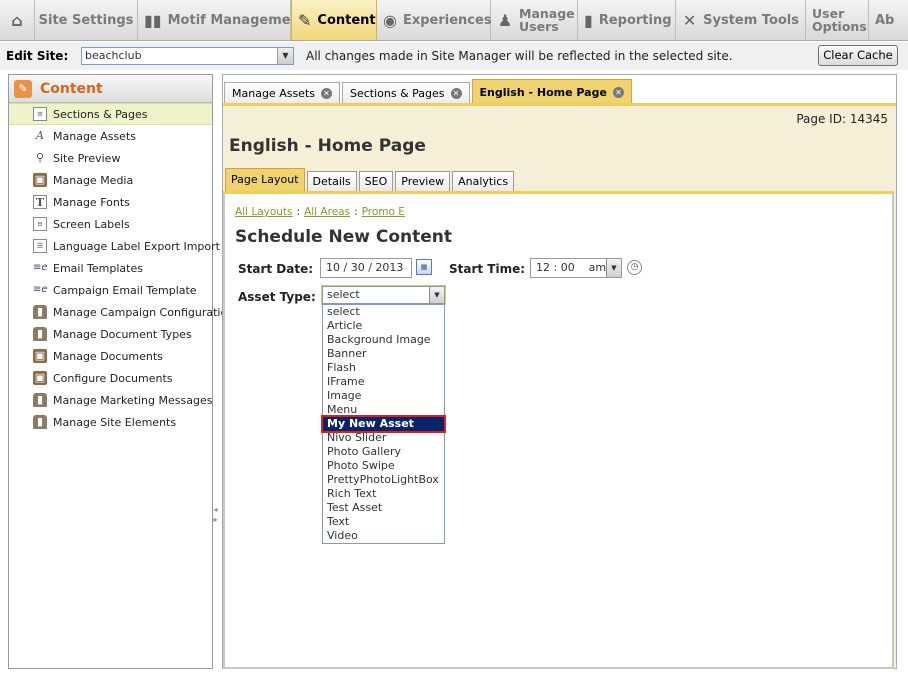  I want to click on list-icon: ☰, so click(40, 246).